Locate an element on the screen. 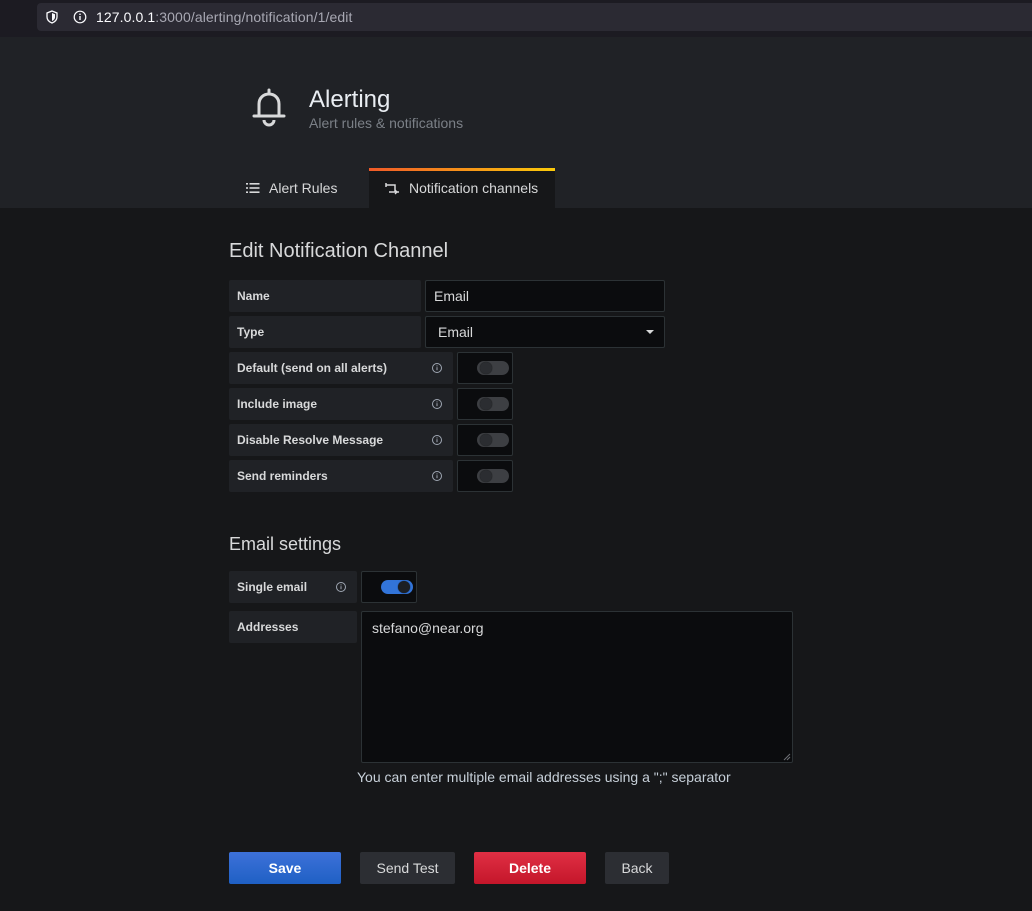  name-label: Name is located at coordinates (325, 296).